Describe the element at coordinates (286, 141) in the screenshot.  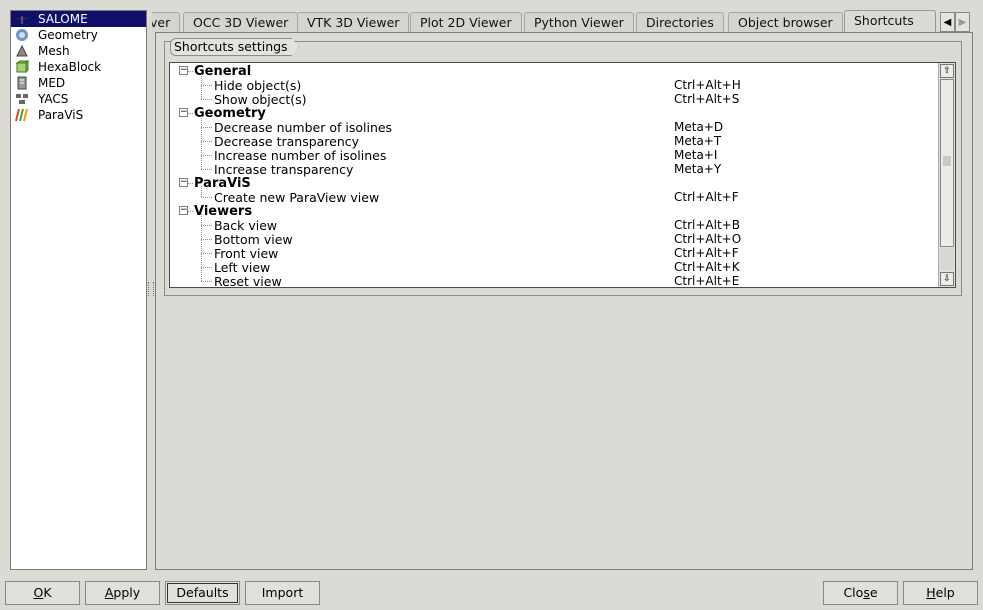
I see `shortcut-action: Decrease transparency` at that location.